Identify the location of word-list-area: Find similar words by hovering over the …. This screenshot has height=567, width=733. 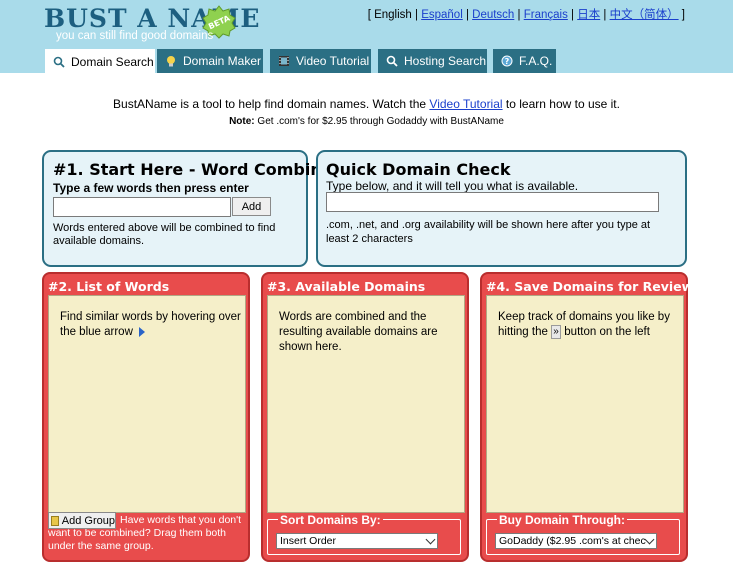
(147, 404).